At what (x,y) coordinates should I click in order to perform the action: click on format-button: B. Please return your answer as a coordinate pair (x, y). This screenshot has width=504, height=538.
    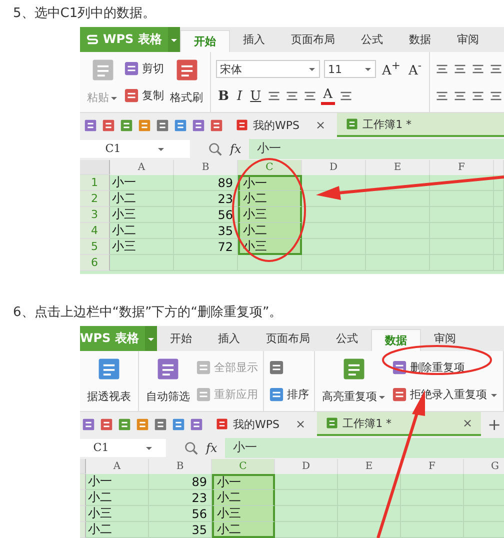
    Looking at the image, I should click on (223, 96).